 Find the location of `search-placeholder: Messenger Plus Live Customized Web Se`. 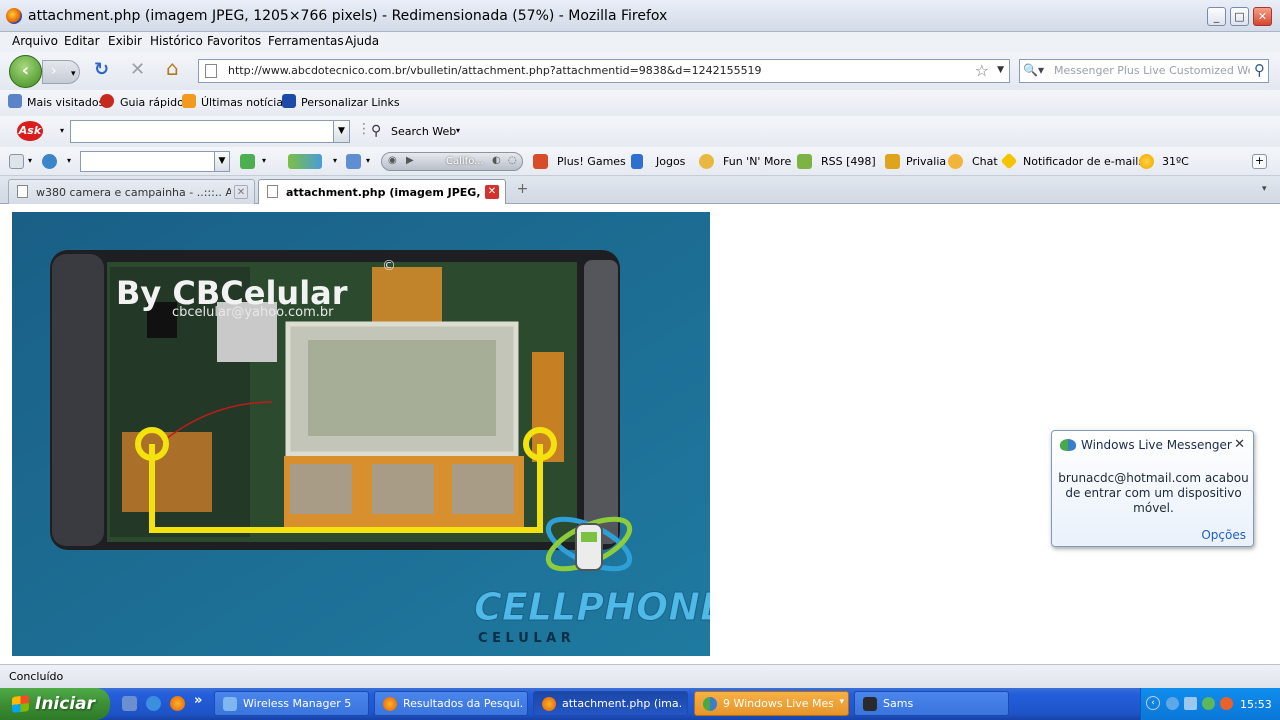

search-placeholder: Messenger Plus Live Customized Web Se is located at coordinates (1152, 70).